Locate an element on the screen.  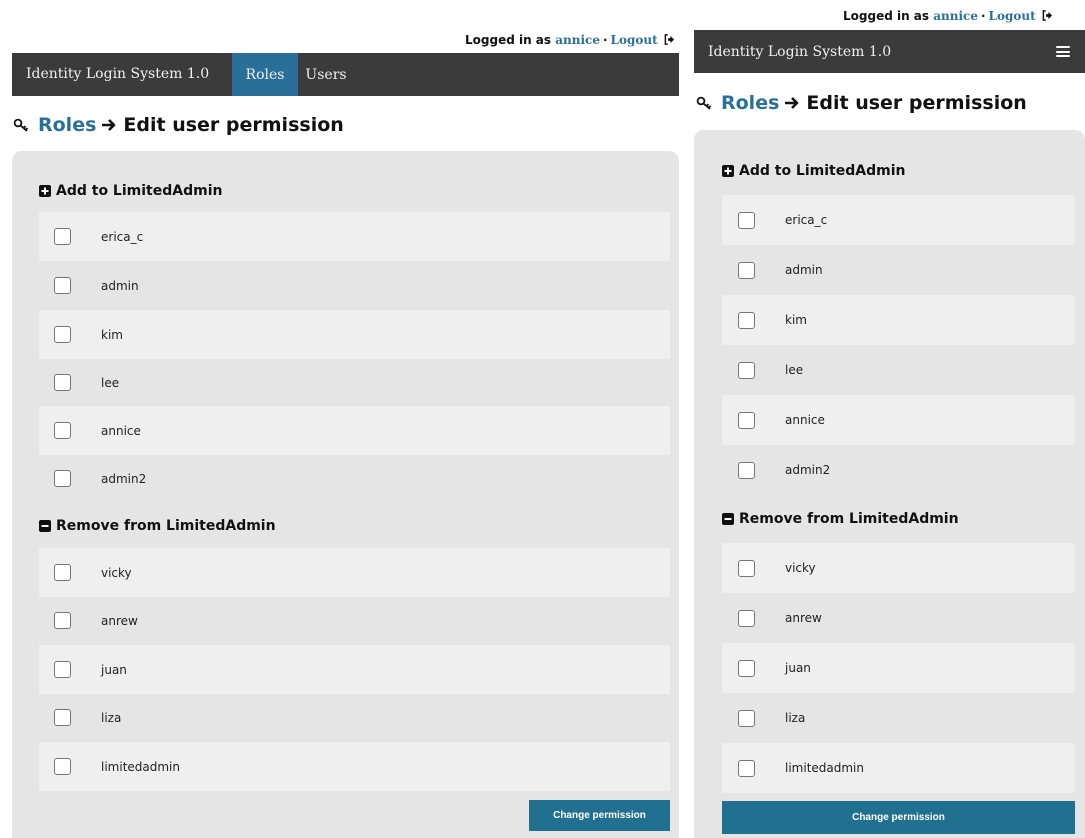
user-name: admin is located at coordinates (120, 285).